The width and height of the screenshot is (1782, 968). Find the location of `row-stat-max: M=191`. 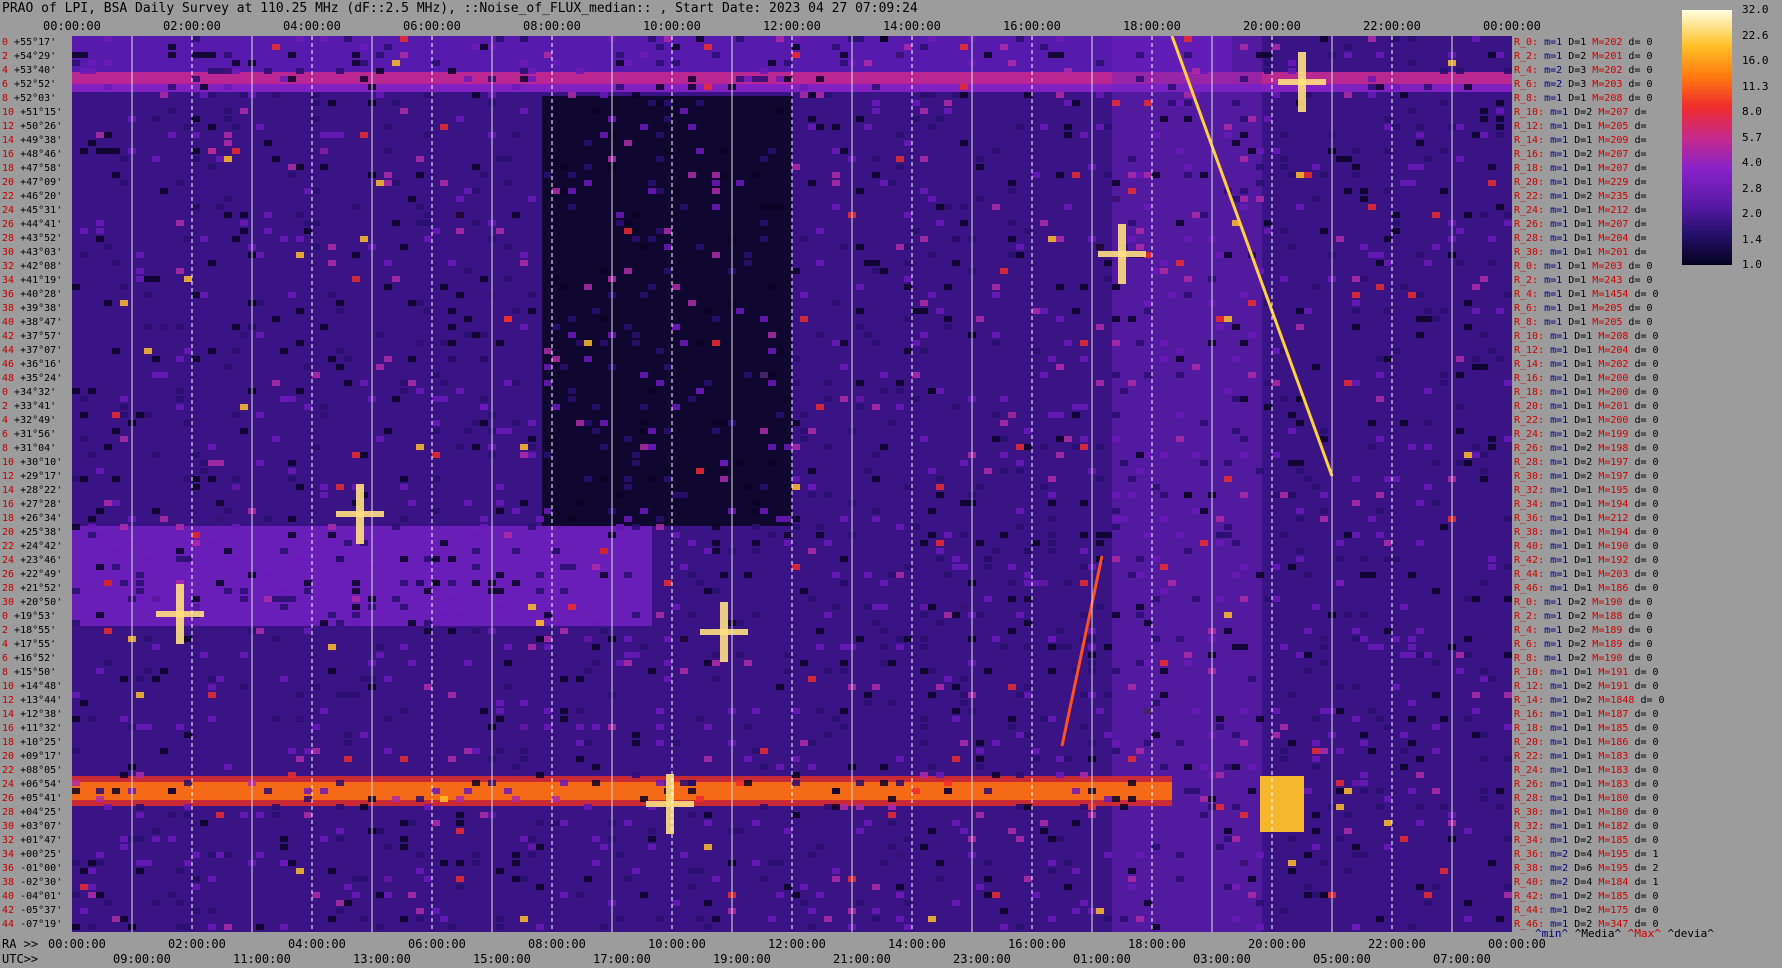

row-stat-max: M=191 is located at coordinates (1610, 686).